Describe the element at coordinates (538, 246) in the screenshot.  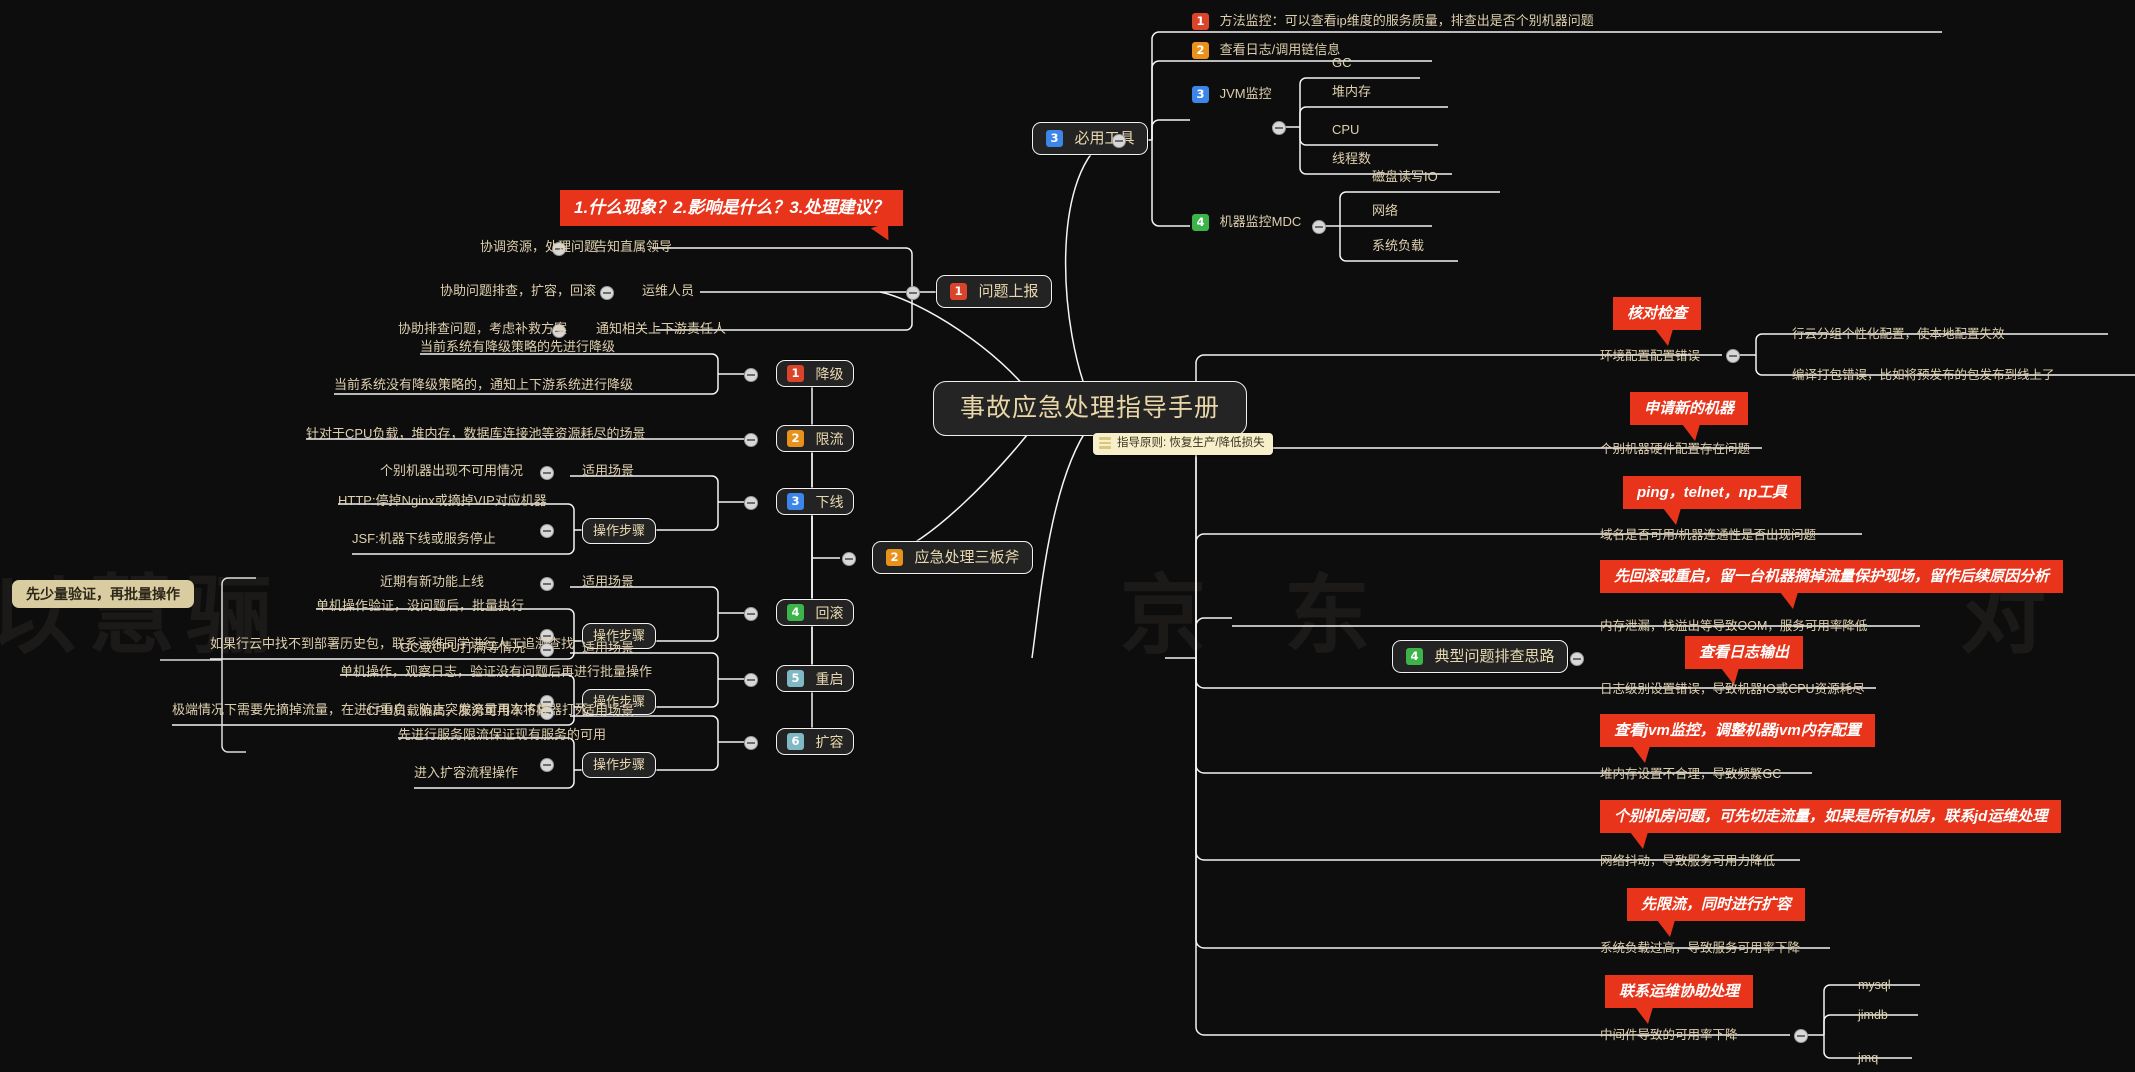
I see `report-child-0-detail: 协调资源，处理问题` at that location.